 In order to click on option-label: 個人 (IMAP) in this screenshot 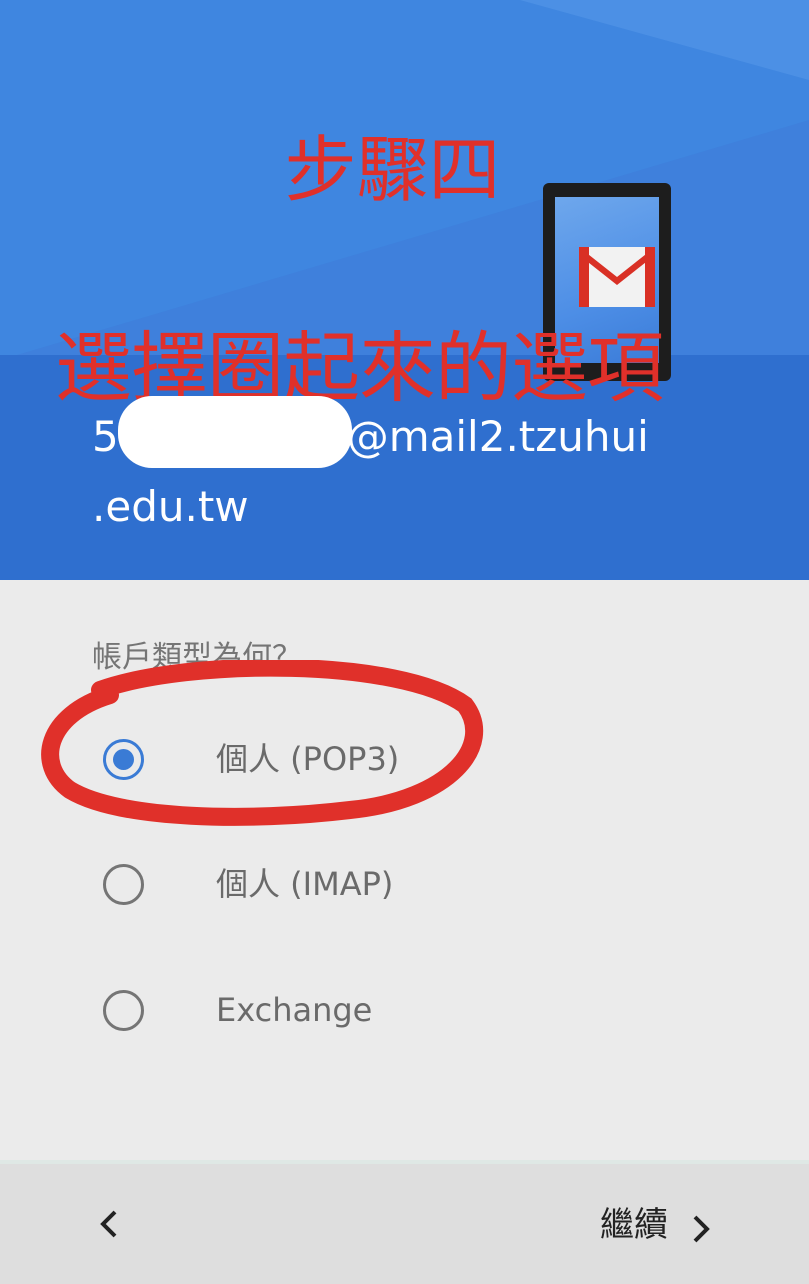, I will do `click(305, 884)`.